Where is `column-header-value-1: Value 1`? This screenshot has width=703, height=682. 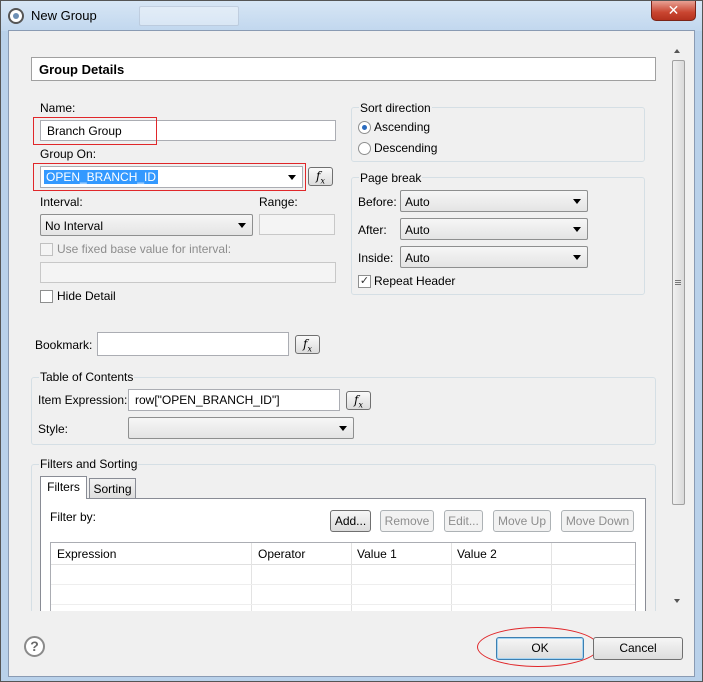
column-header-value-1: Value 1 is located at coordinates (377, 554).